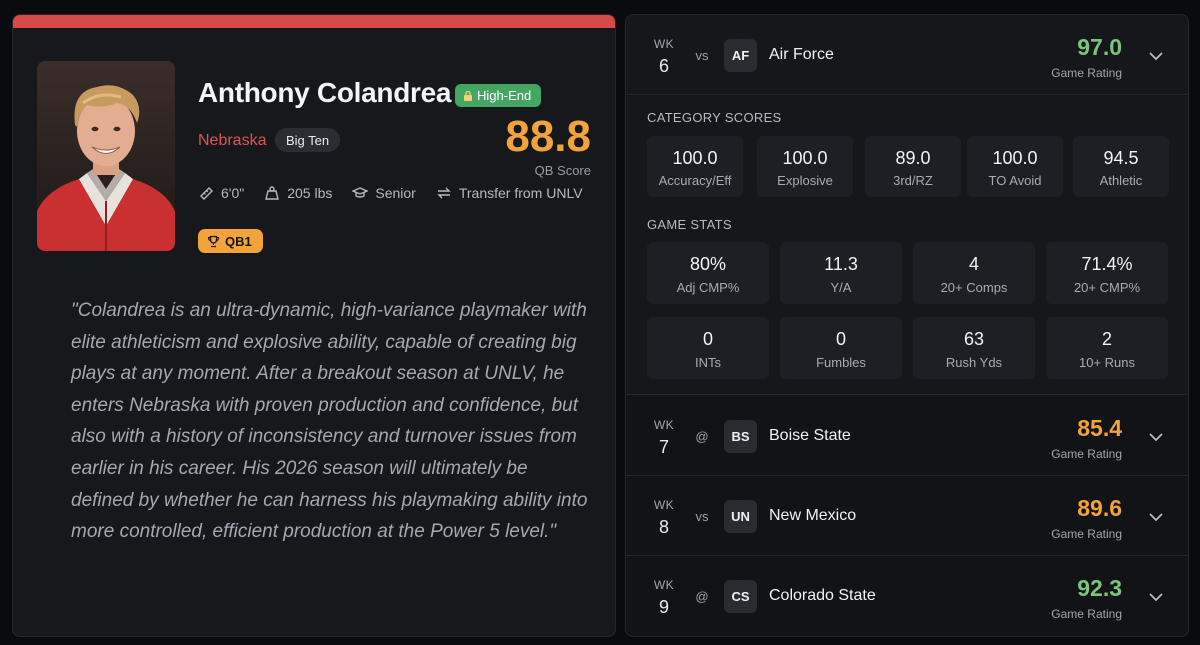 The image size is (1200, 645). Describe the element at coordinates (1099, 508) in the screenshot. I see `game-rating-value: 89.6` at that location.